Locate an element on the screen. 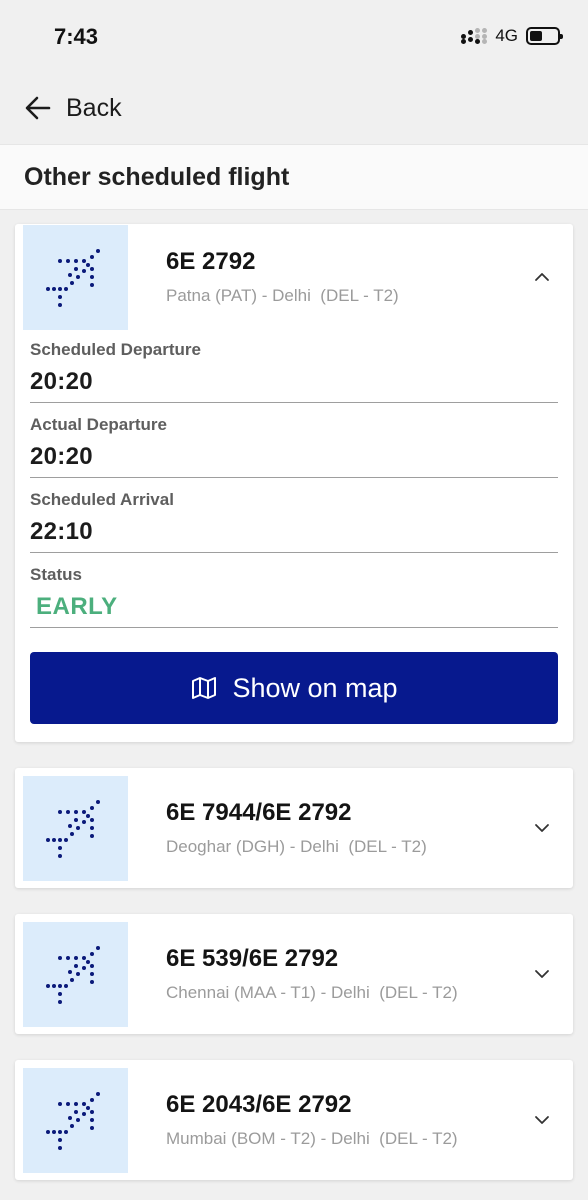 This screenshot has width=588, height=1200. section-title: Other scheduled flight is located at coordinates (157, 176).